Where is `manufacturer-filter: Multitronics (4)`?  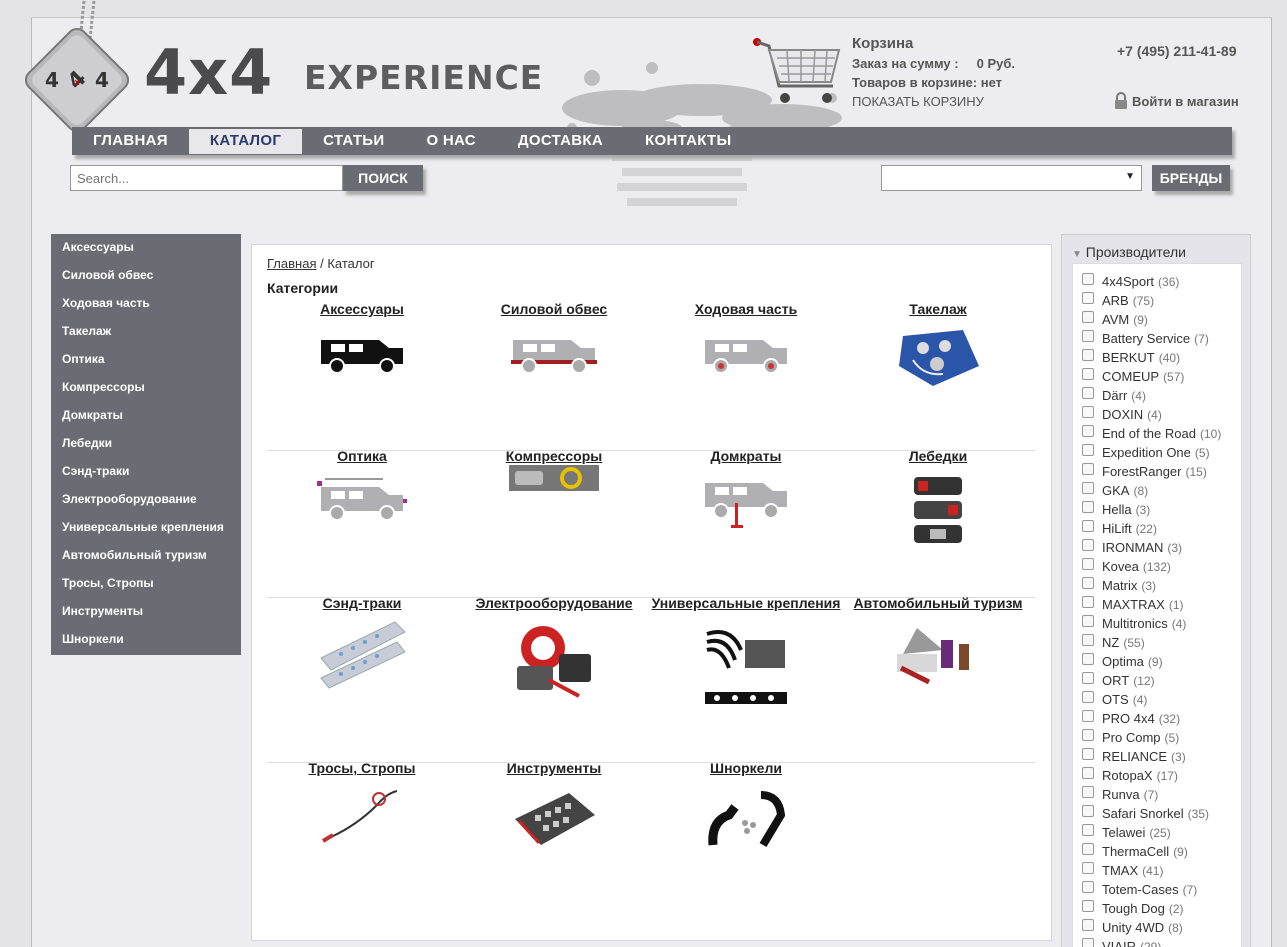 manufacturer-filter: Multitronics (4) is located at coordinates (1157, 623).